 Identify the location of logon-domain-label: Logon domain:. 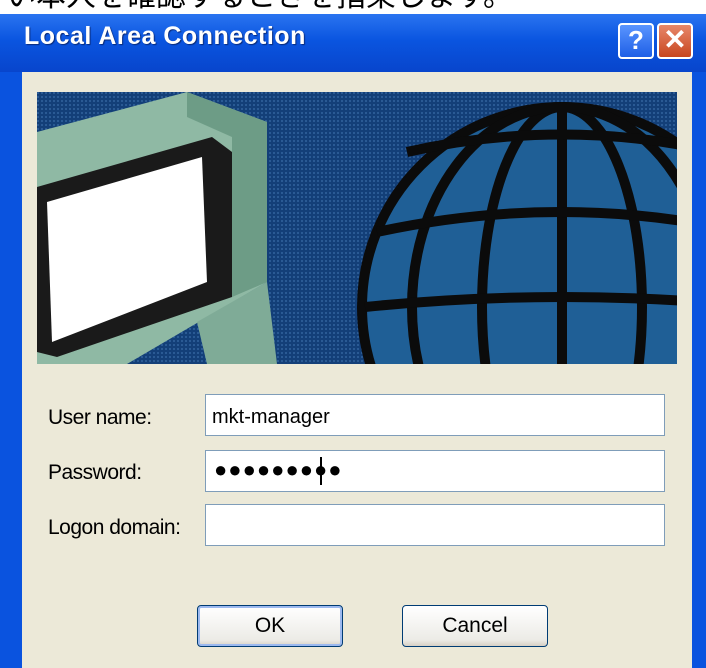
(114, 527).